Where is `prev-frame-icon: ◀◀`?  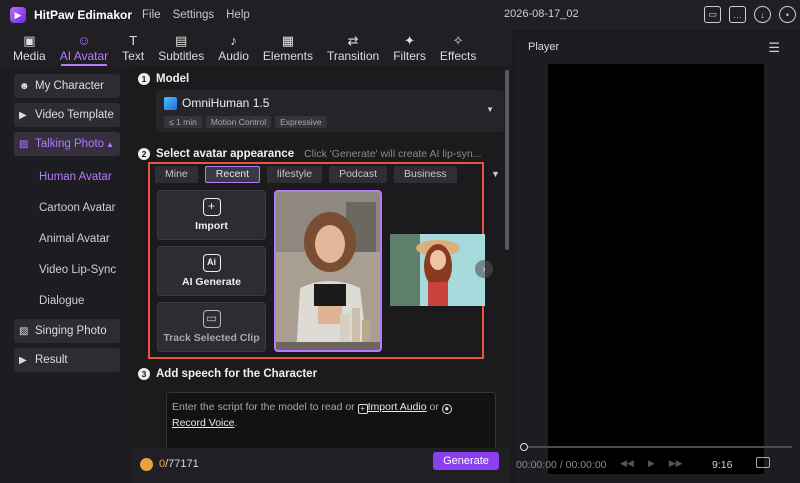 prev-frame-icon: ◀◀ is located at coordinates (627, 463).